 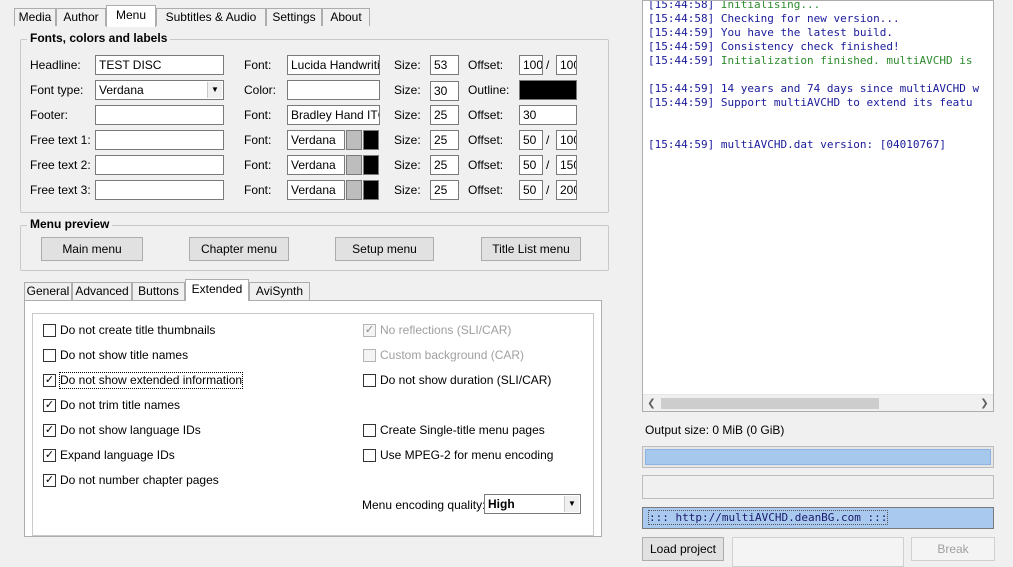 What do you see at coordinates (466, 380) in the screenshot?
I see `no-show-duration-label: Do not show duration (SLI/CAR)` at bounding box center [466, 380].